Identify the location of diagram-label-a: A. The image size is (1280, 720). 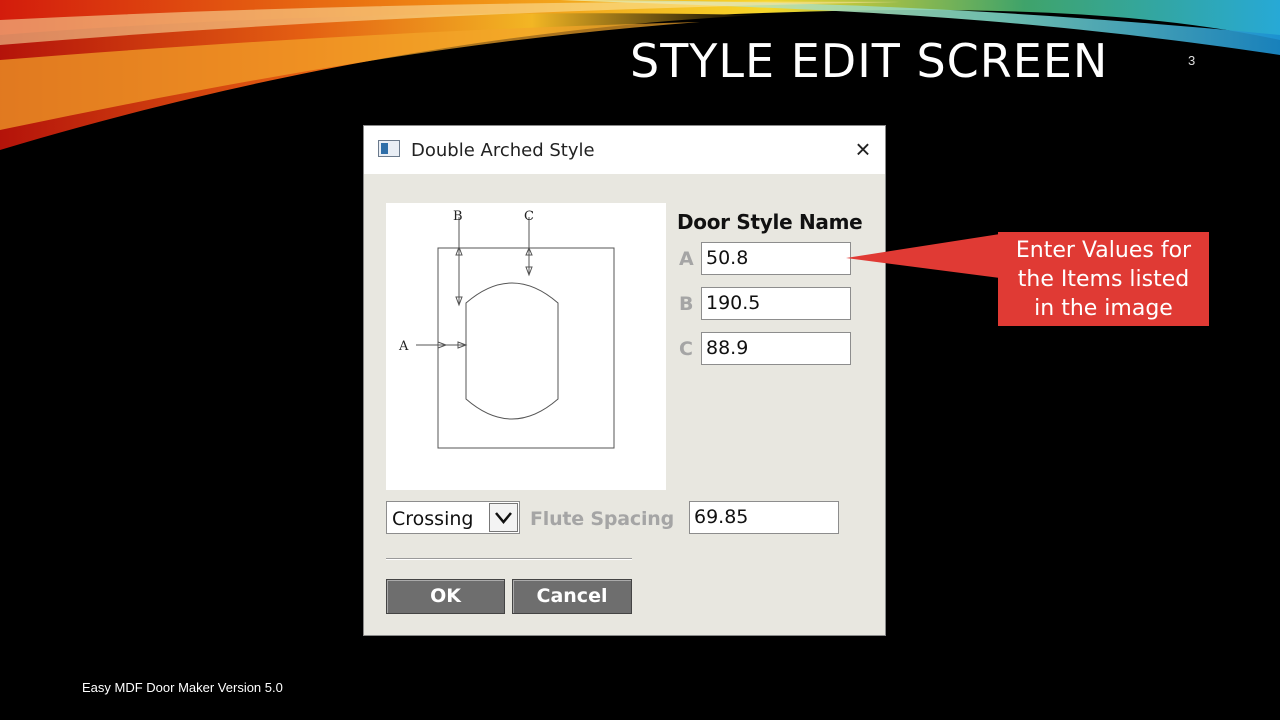
(403, 346).